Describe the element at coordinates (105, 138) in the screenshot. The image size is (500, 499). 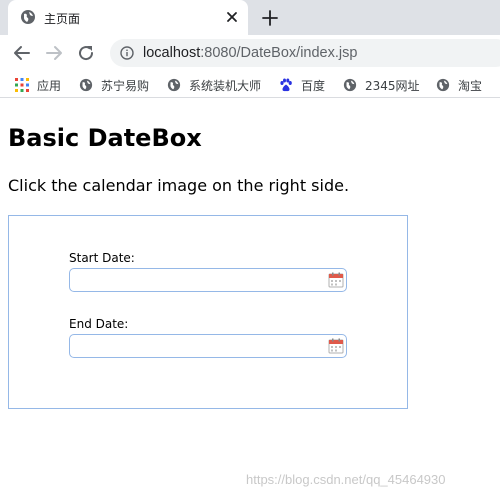
I see `page-title: Basic DateBox` at that location.